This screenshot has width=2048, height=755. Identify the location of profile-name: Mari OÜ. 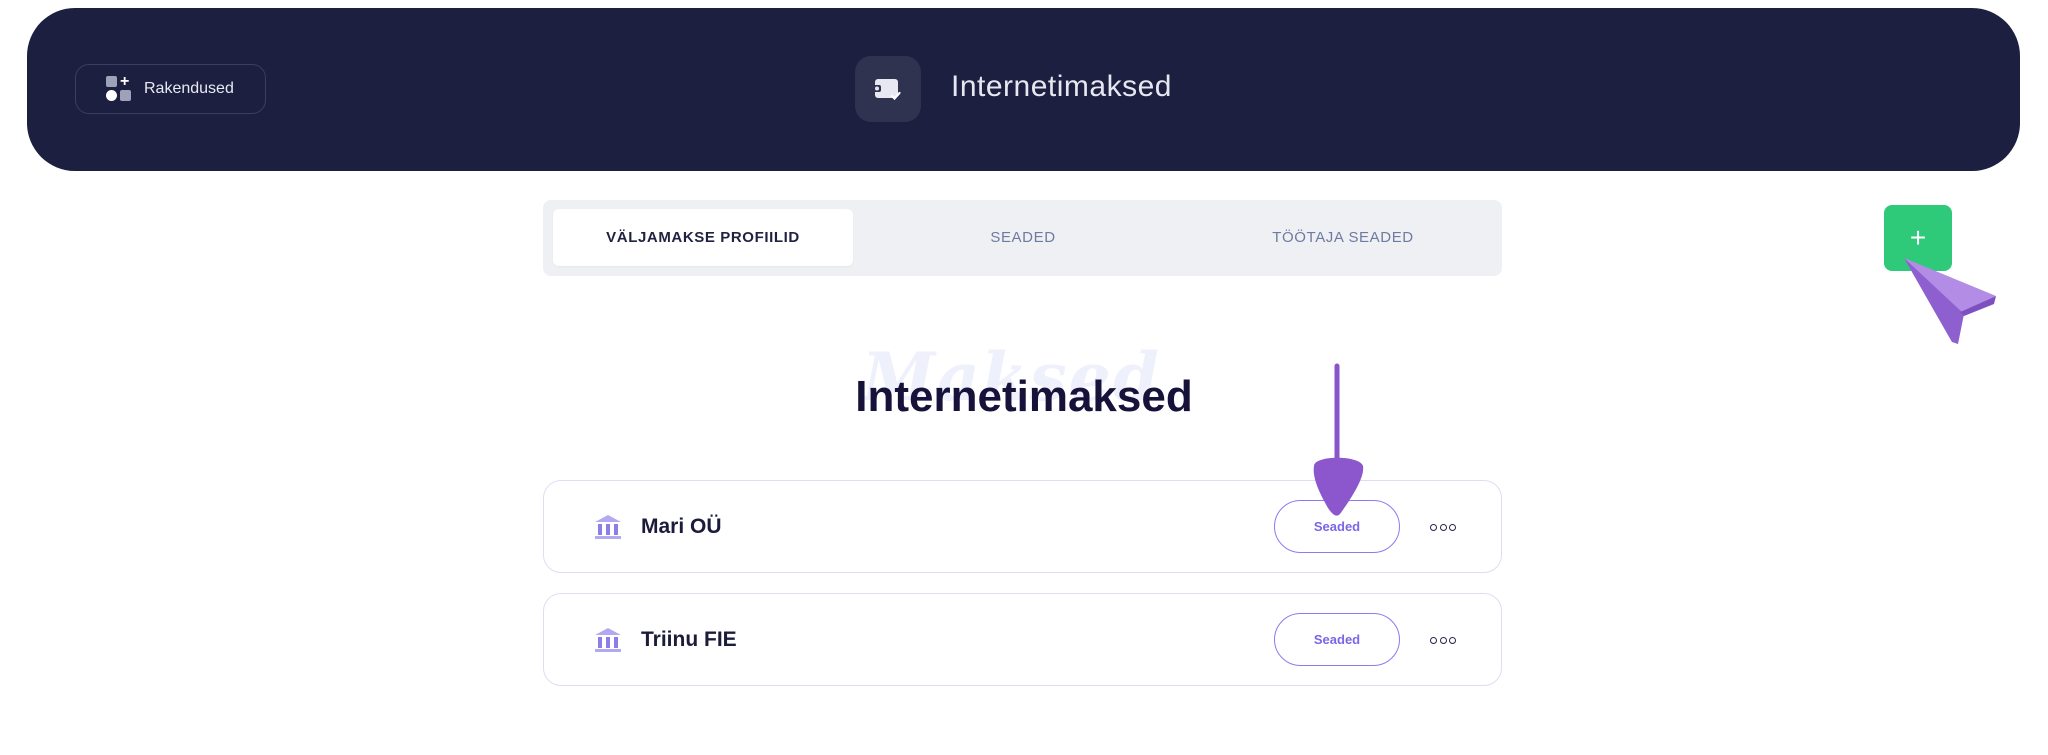
(681, 526).